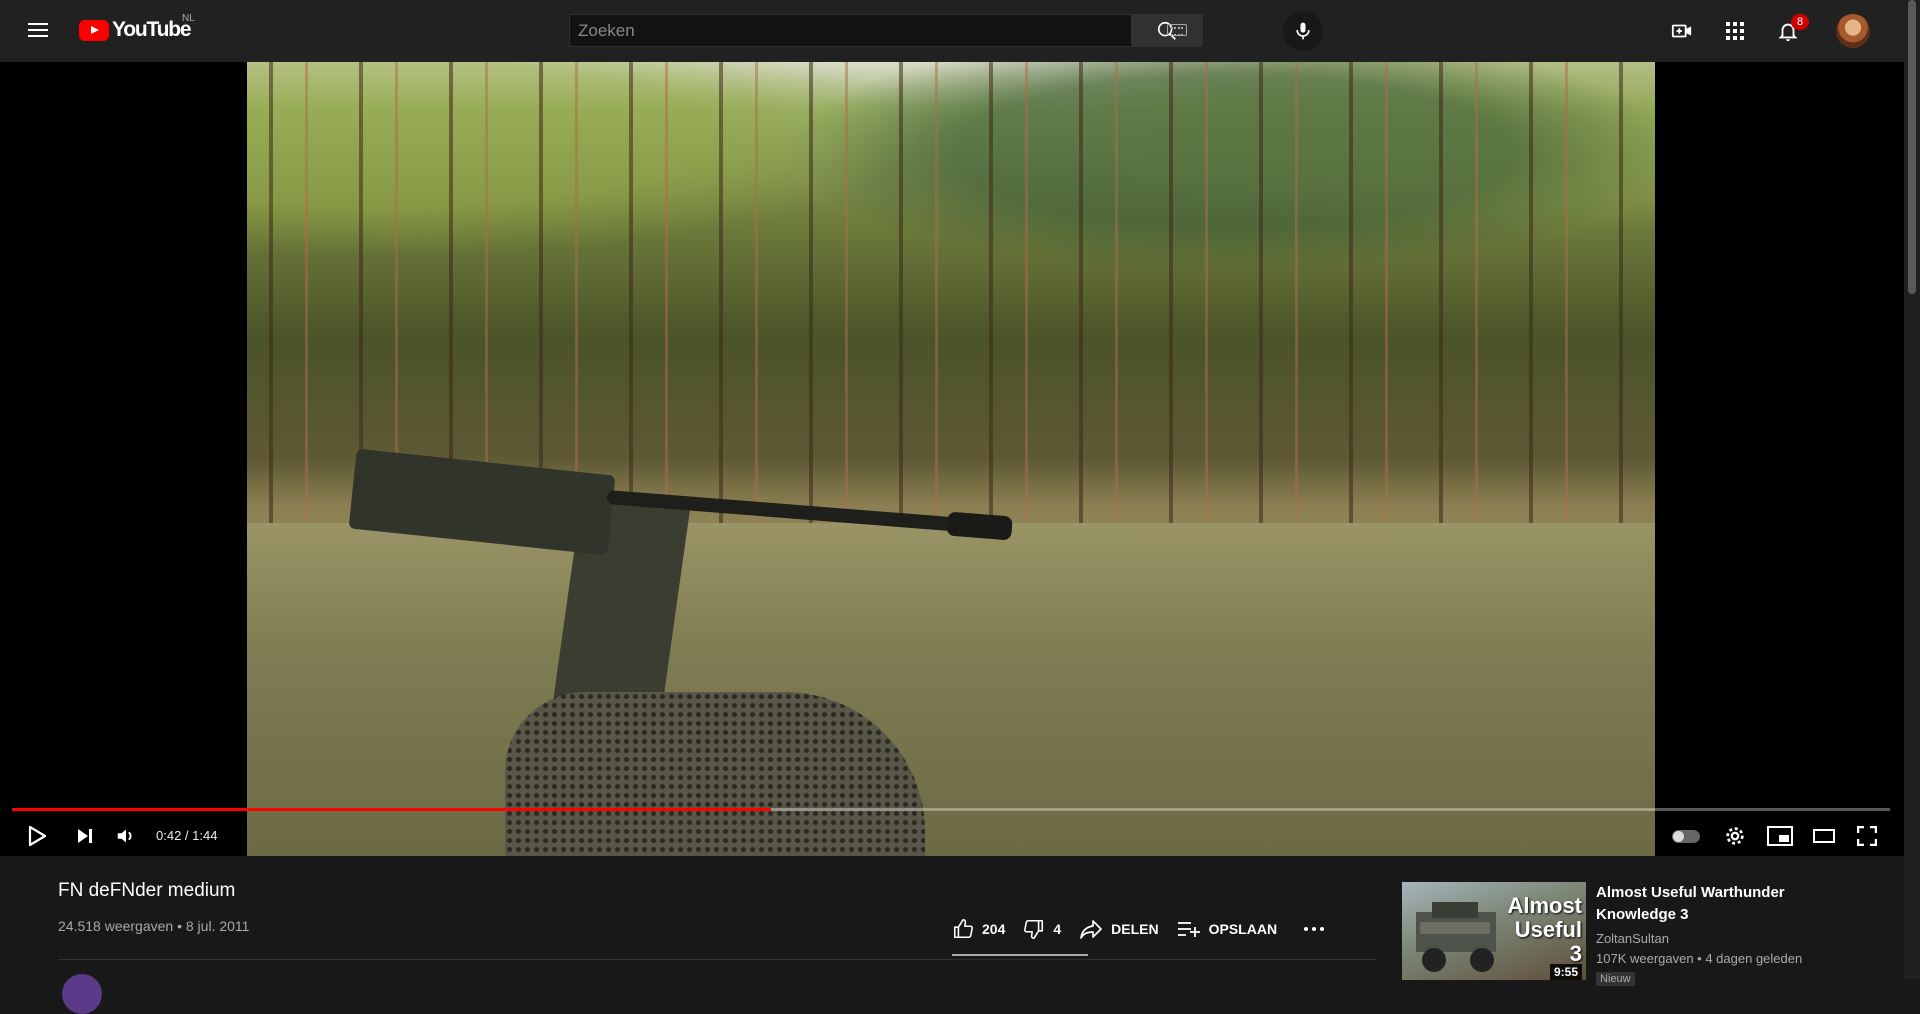 The image size is (1920, 1014). I want to click on time-display: 0:42 / 1:44, so click(187, 835).